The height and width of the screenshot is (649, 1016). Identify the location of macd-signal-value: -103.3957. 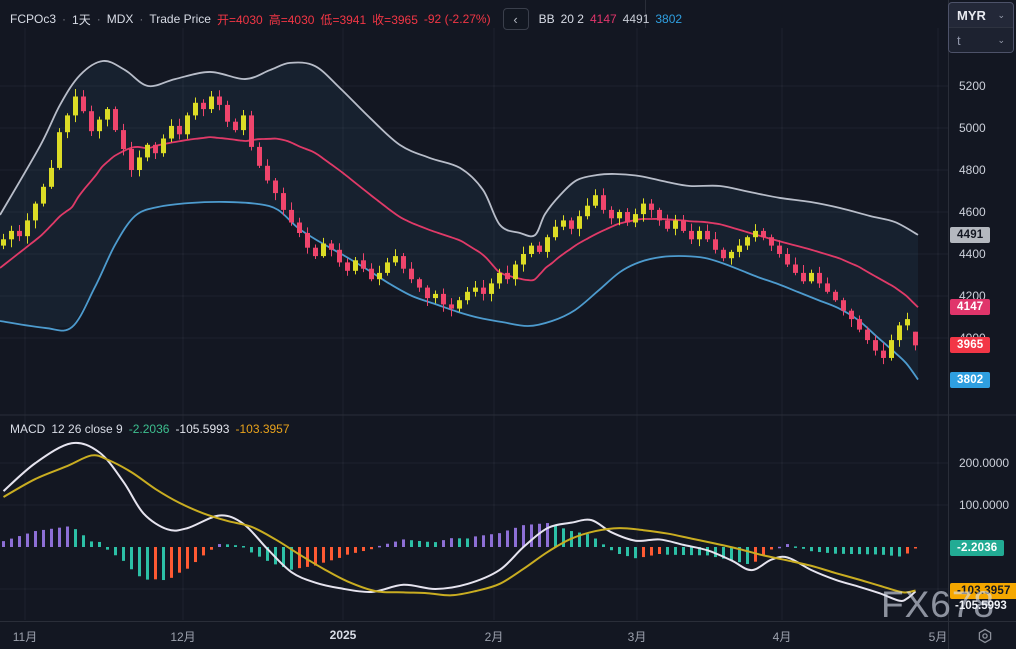
(262, 429).